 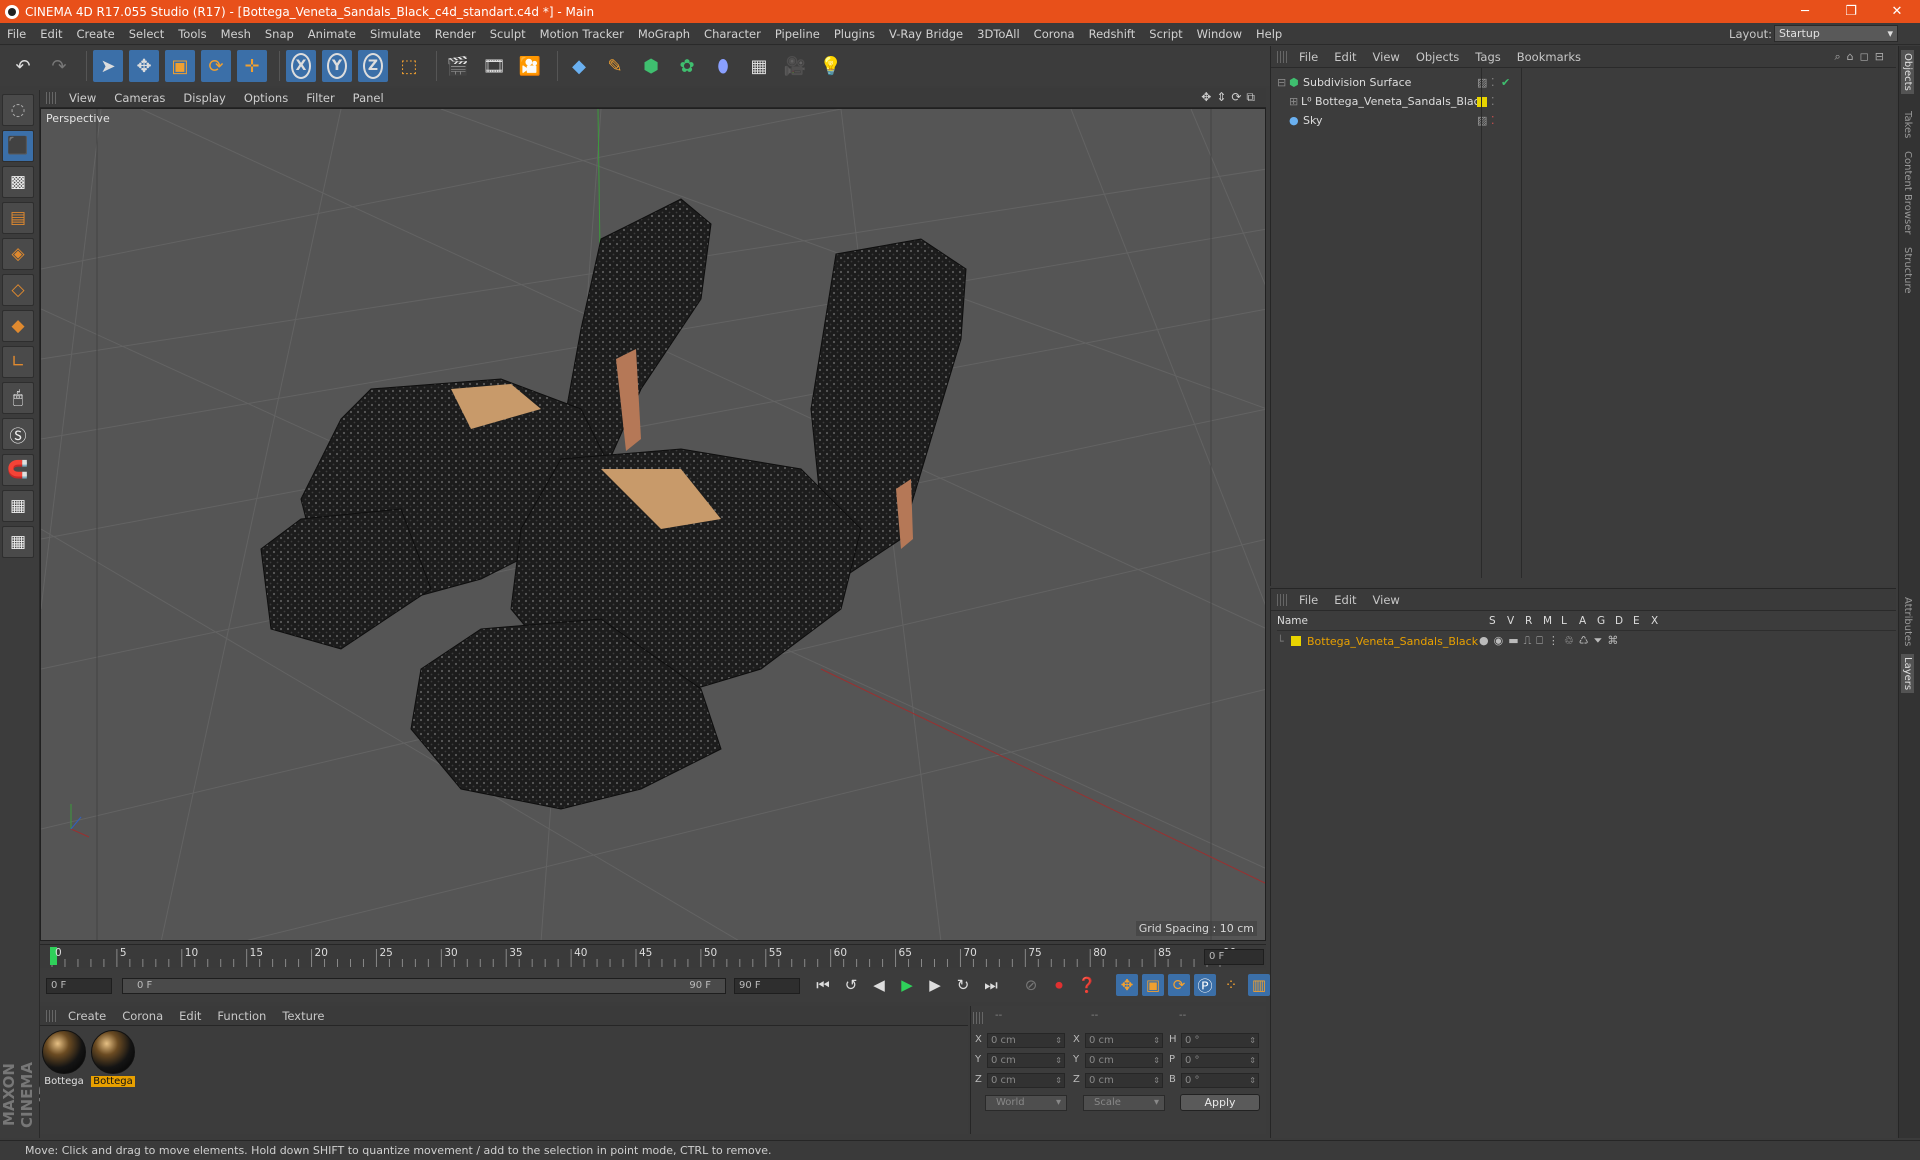 What do you see at coordinates (87, 1016) in the screenshot?
I see `material-menu-create: Create` at bounding box center [87, 1016].